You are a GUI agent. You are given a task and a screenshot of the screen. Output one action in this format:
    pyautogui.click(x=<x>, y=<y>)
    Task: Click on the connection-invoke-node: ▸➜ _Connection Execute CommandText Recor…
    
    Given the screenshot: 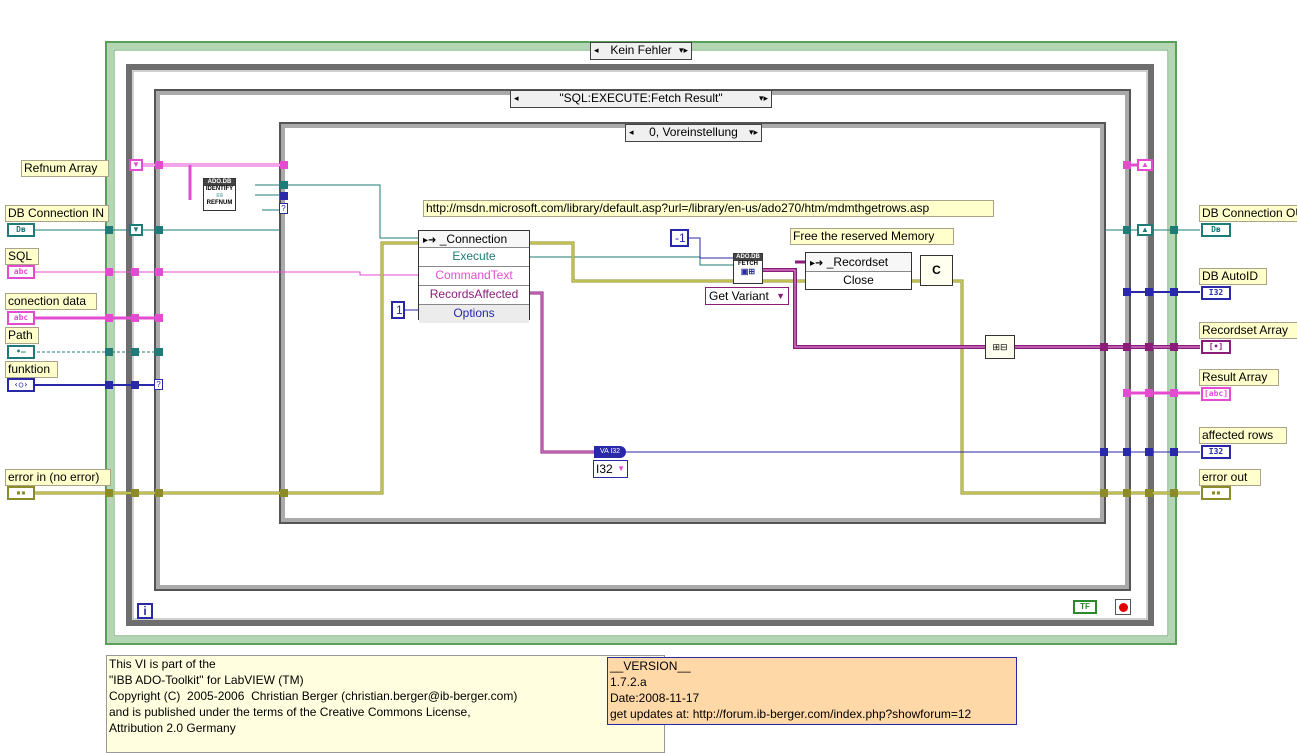 What is the action you would take?
    pyautogui.click(x=474, y=276)
    